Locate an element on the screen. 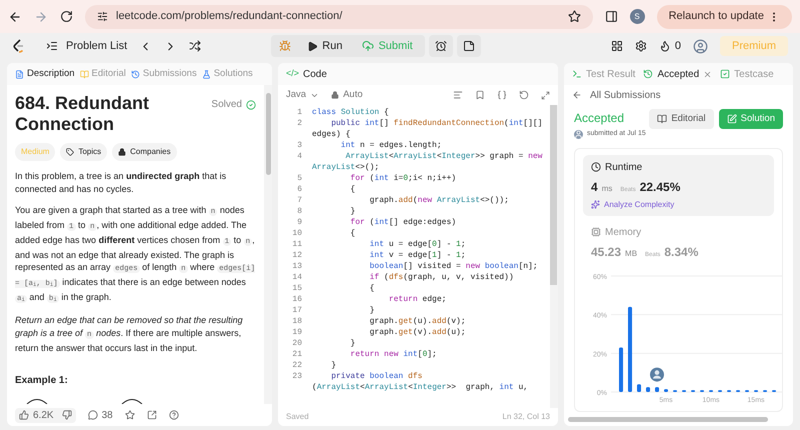  line-number: 21 is located at coordinates (296, 354).